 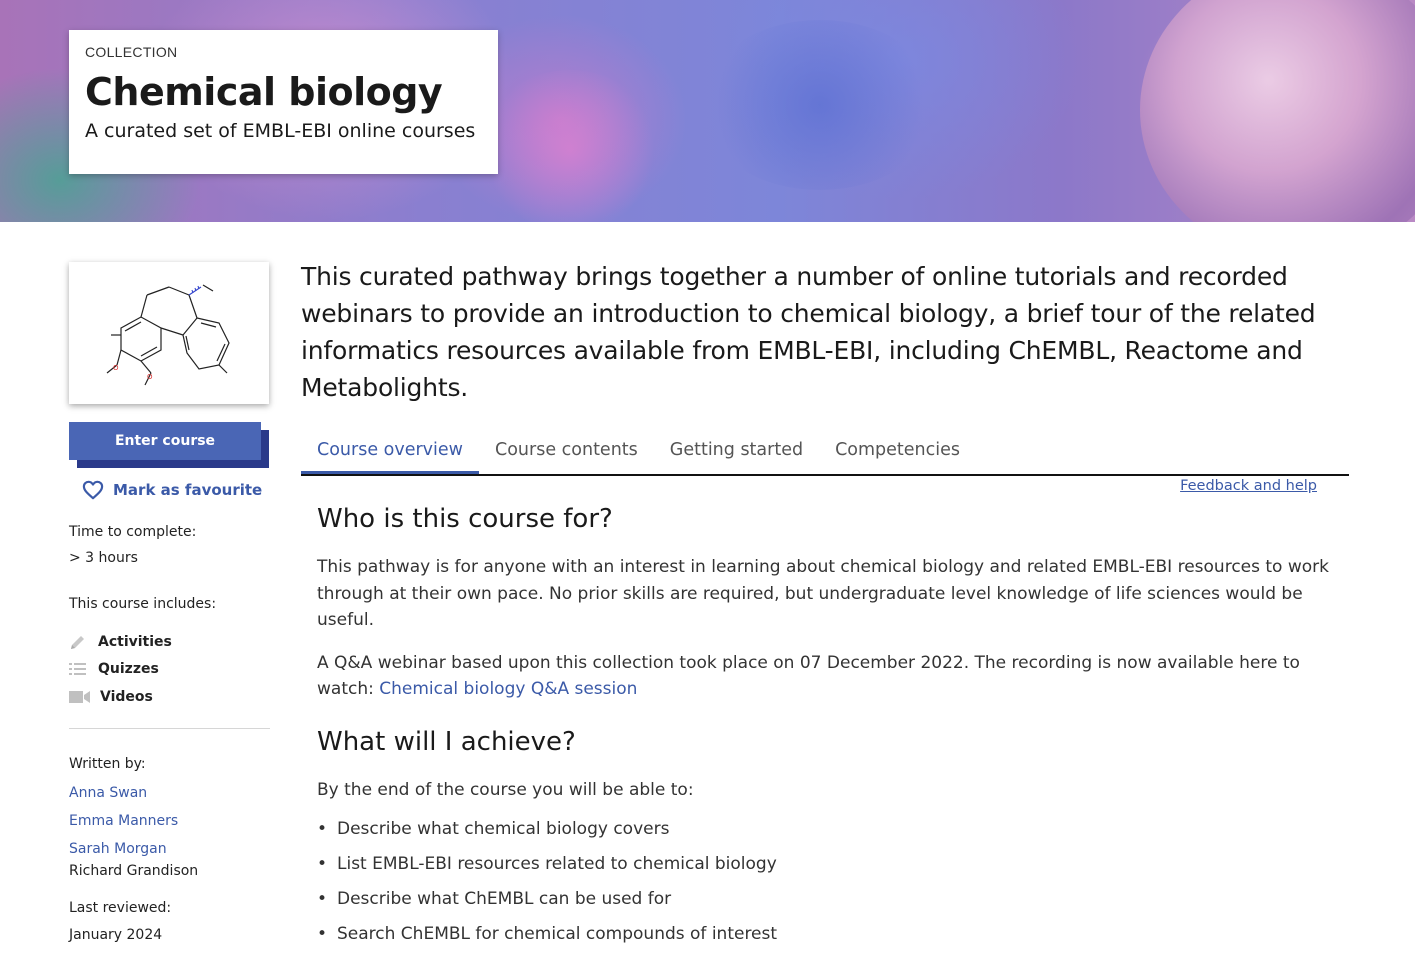 I want to click on author-link: Emma Manners, so click(x=169, y=821).